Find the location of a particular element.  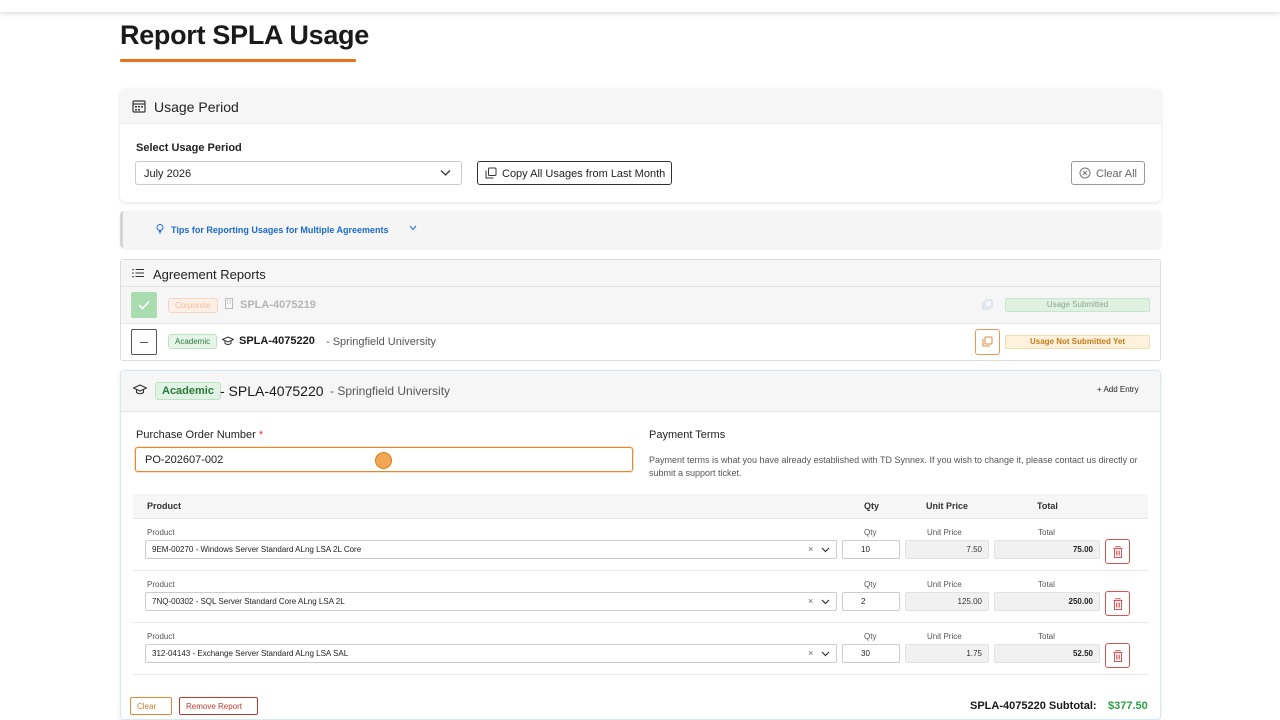

column-header-unit-price: Unit Price is located at coordinates (947, 506).